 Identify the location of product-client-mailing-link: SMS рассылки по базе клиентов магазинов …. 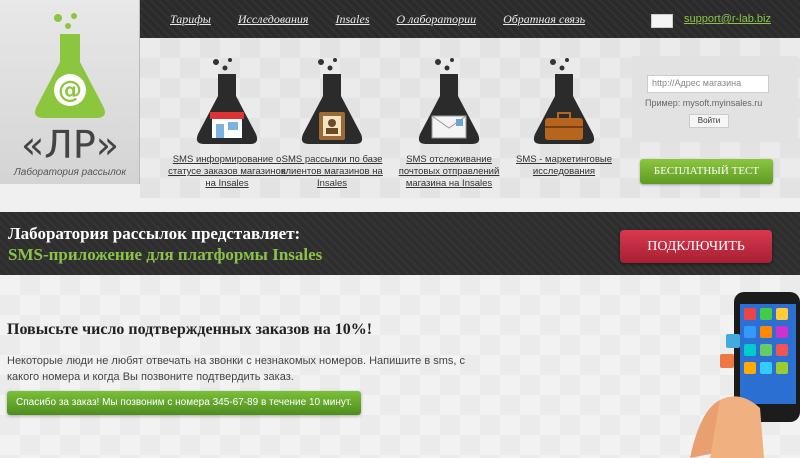
(332, 172).